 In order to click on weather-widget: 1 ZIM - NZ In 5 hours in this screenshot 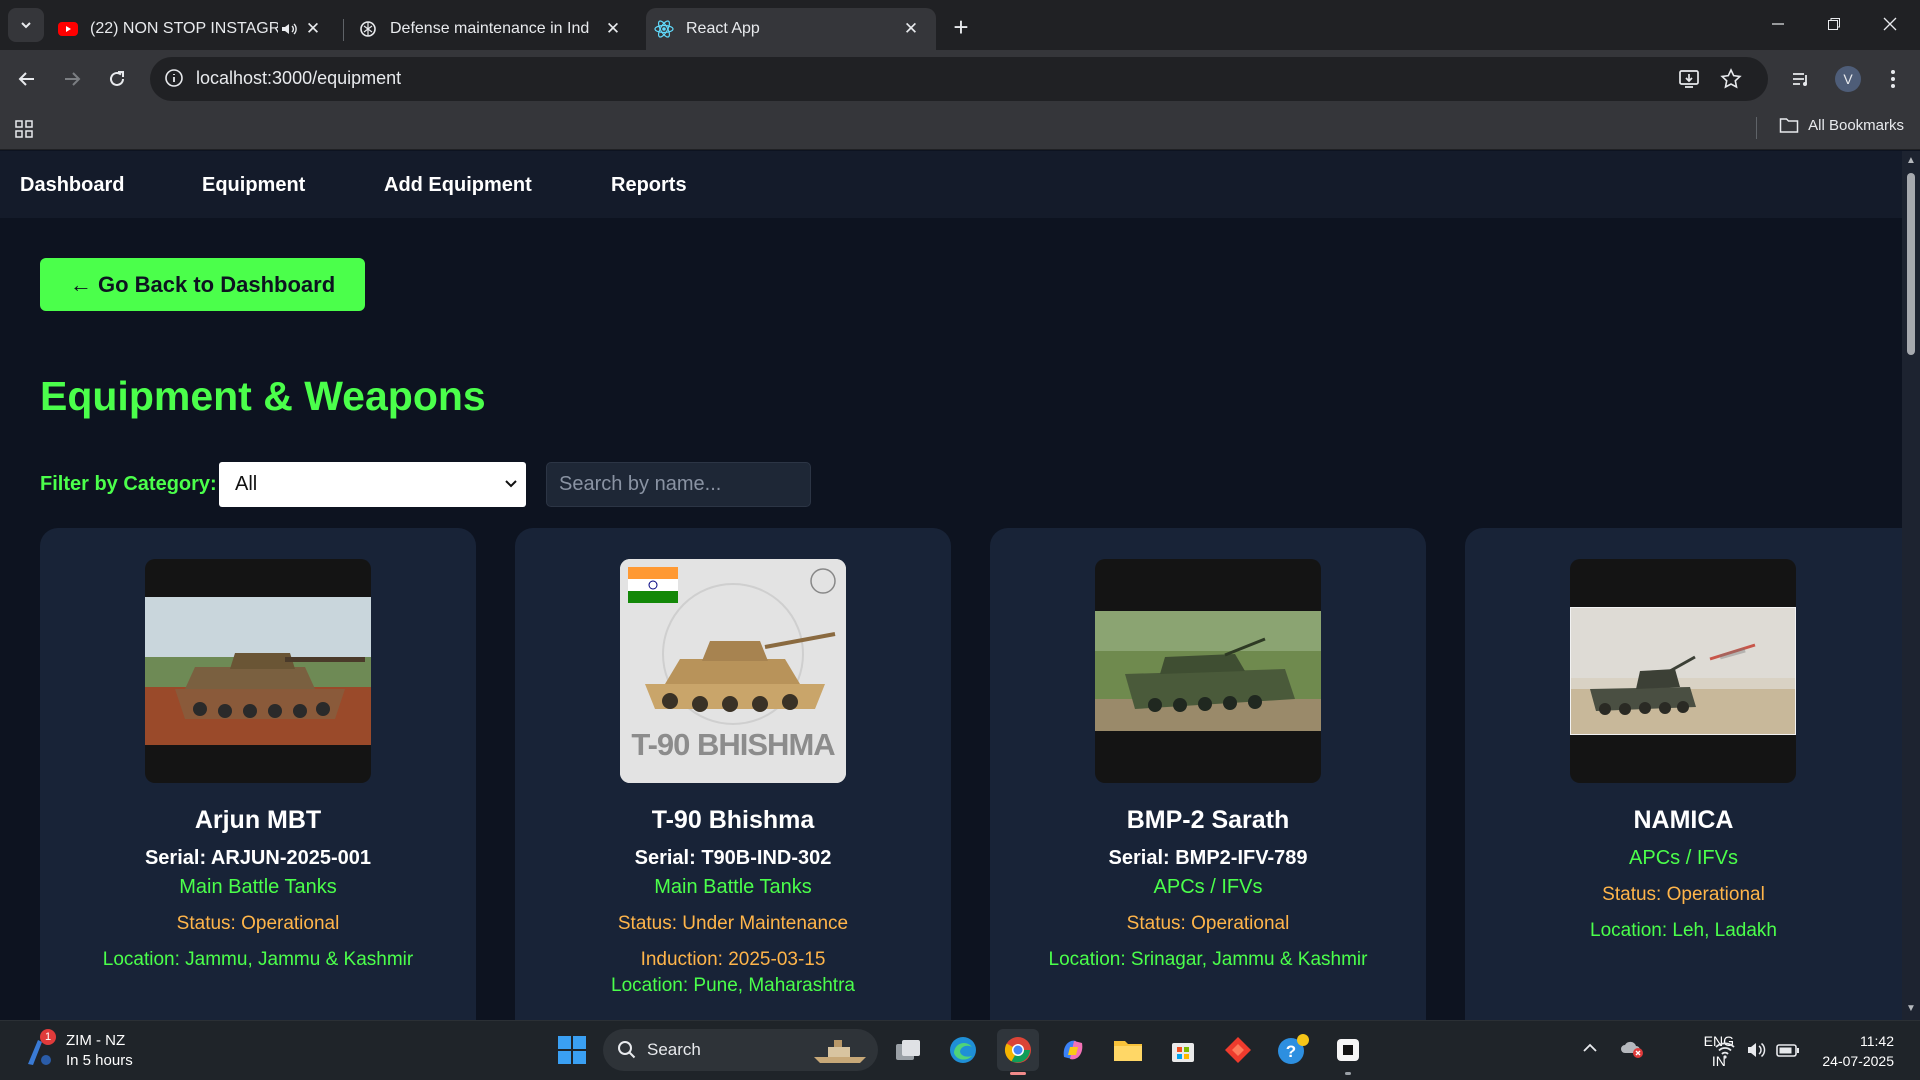, I will do `click(78, 1050)`.